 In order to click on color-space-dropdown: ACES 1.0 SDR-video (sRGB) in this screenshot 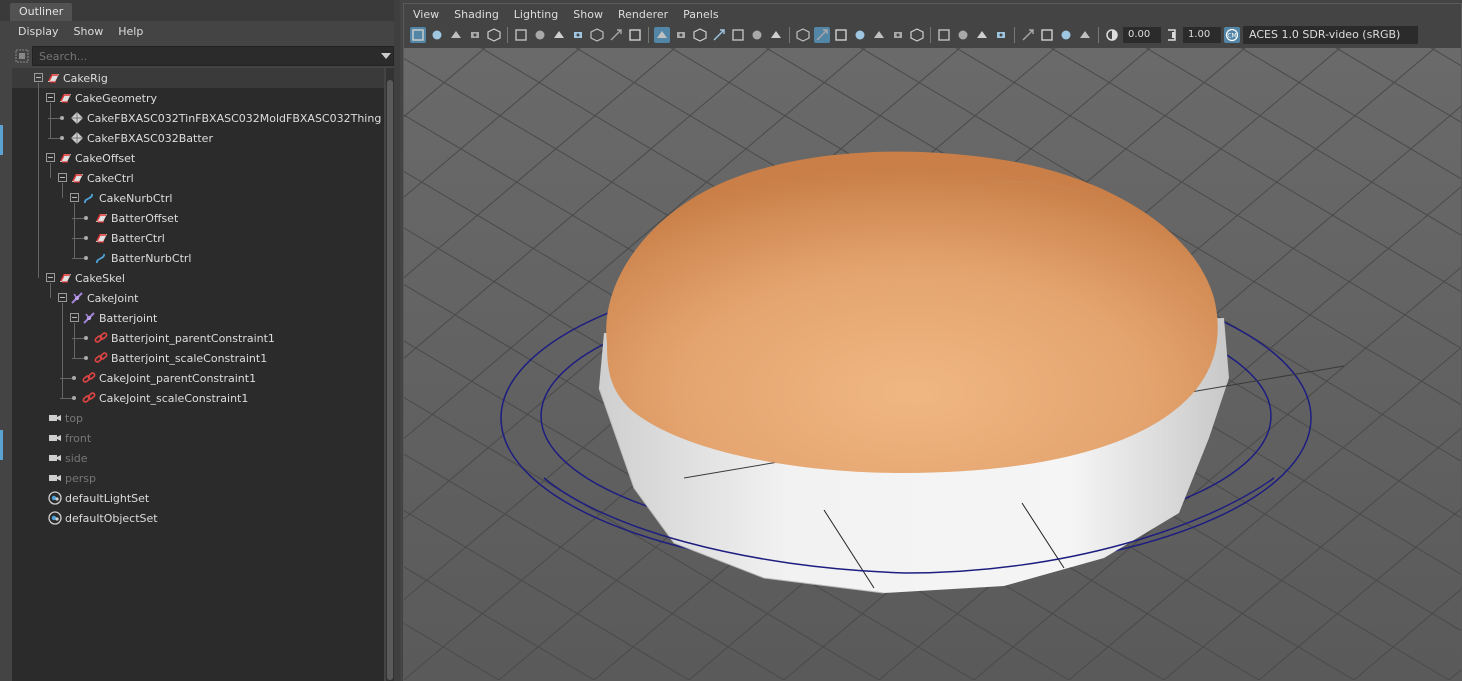, I will do `click(1330, 35)`.